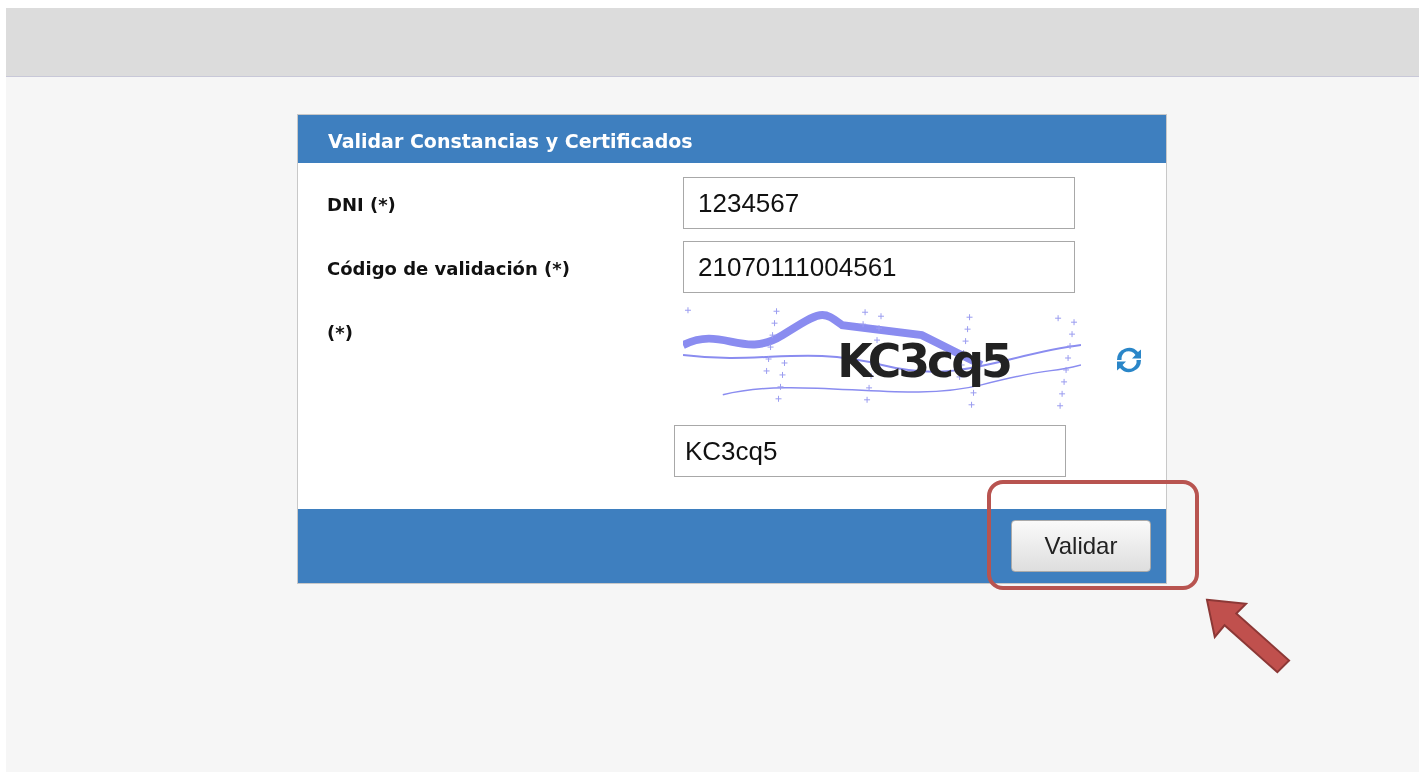 The image size is (1425, 772). I want to click on field-label: (*), so click(340, 333).